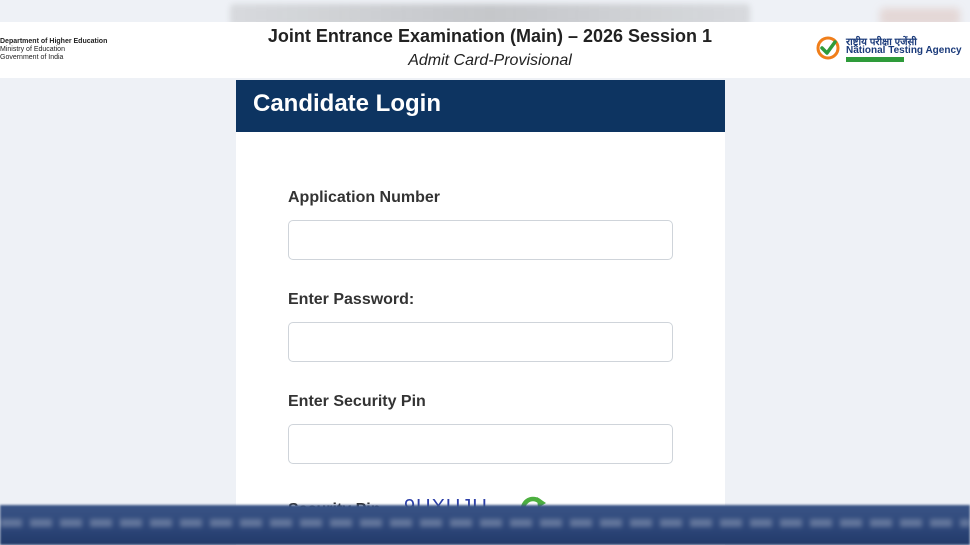  I want to click on background-footer-band, so click(485, 525).